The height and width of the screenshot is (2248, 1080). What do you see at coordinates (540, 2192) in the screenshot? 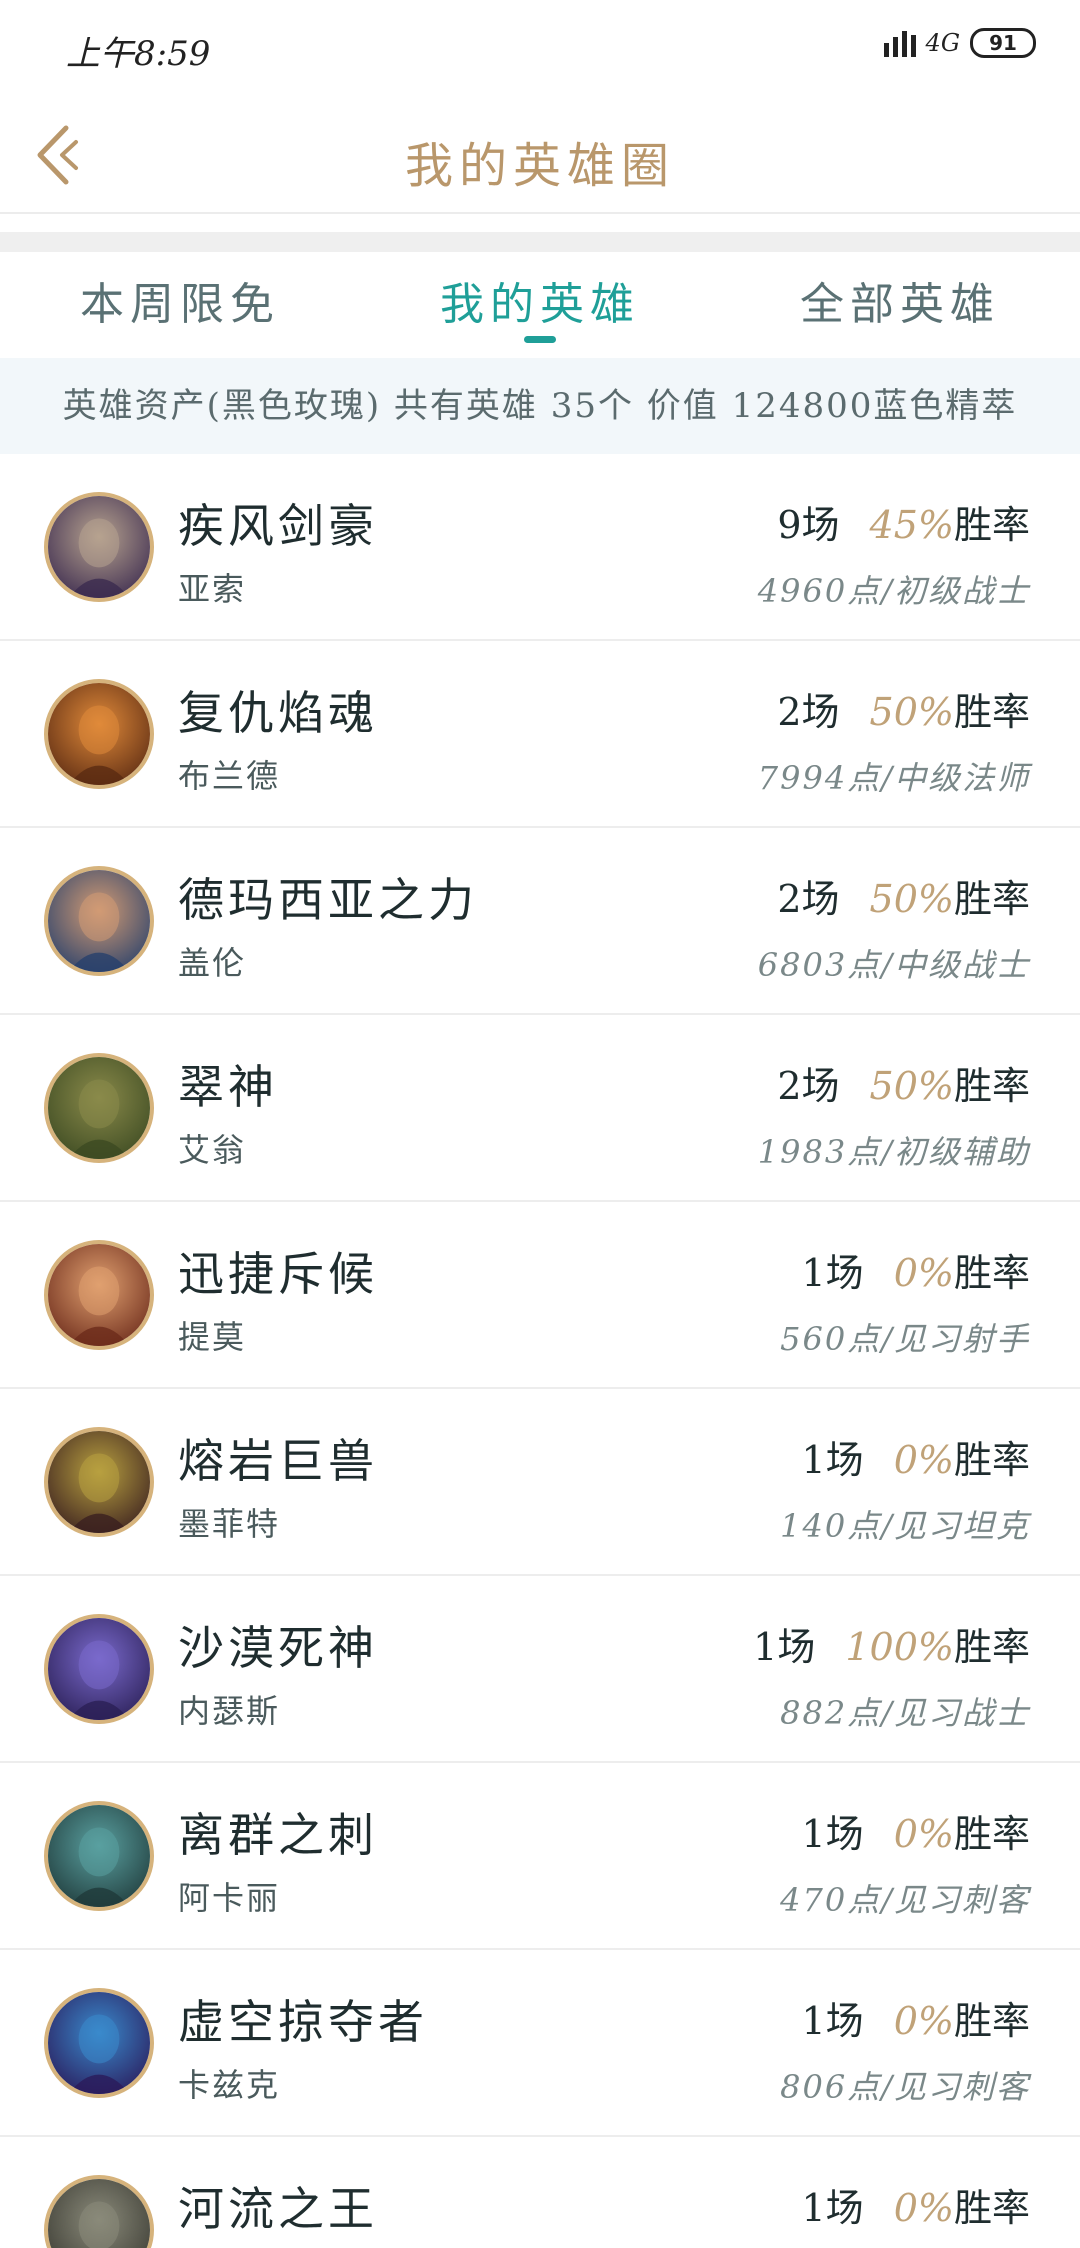
I see `hero-row: 河流之王 1场 0% 胜率` at bounding box center [540, 2192].